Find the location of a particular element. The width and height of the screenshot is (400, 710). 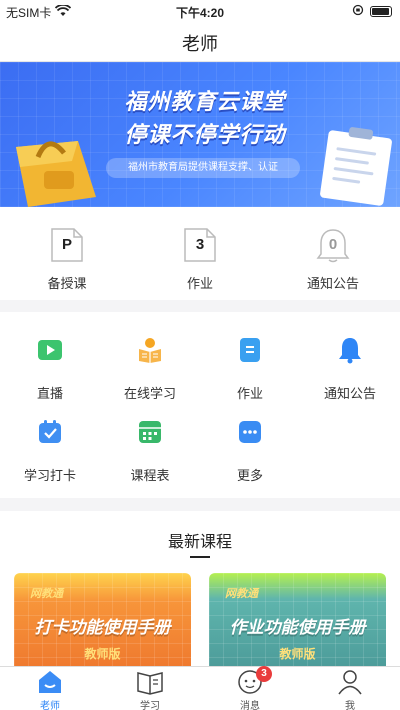

summary-homework: 3 作业 is located at coordinates (200, 259).